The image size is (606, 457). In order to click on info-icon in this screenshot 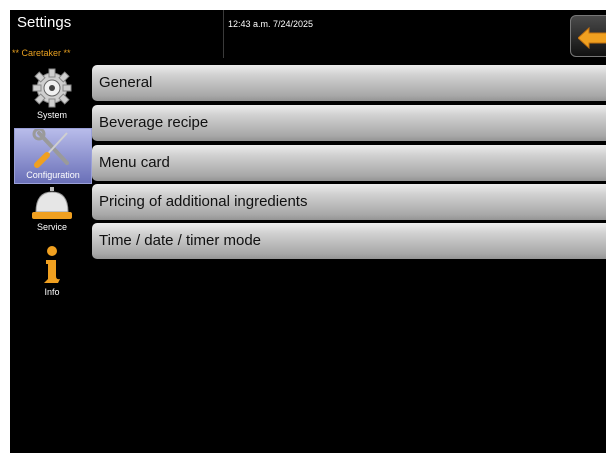, I will do `click(52, 264)`.